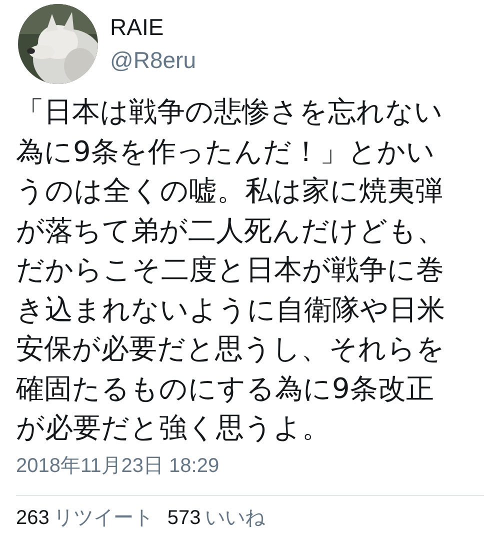 This screenshot has height=550, width=500. I want to click on author-name: RAIE, so click(137, 27).